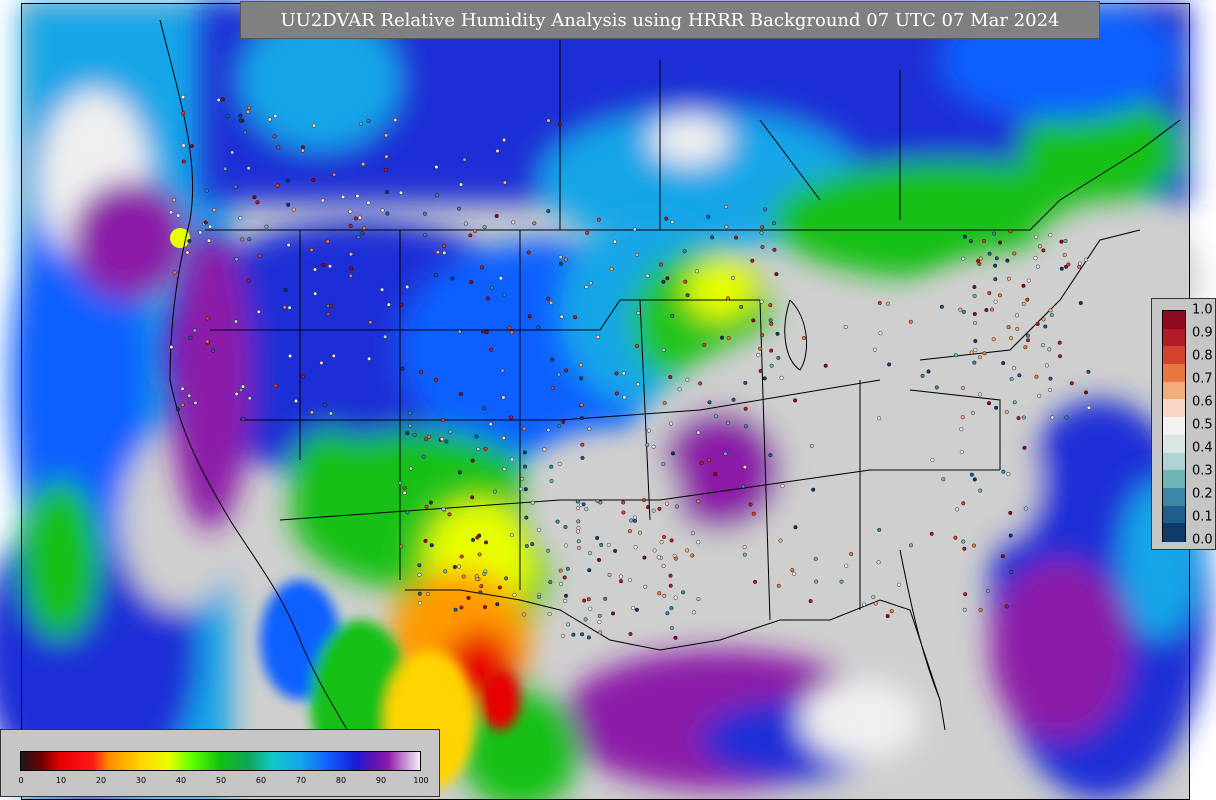  I want to click on rh-tick-label: 80, so click(341, 780).